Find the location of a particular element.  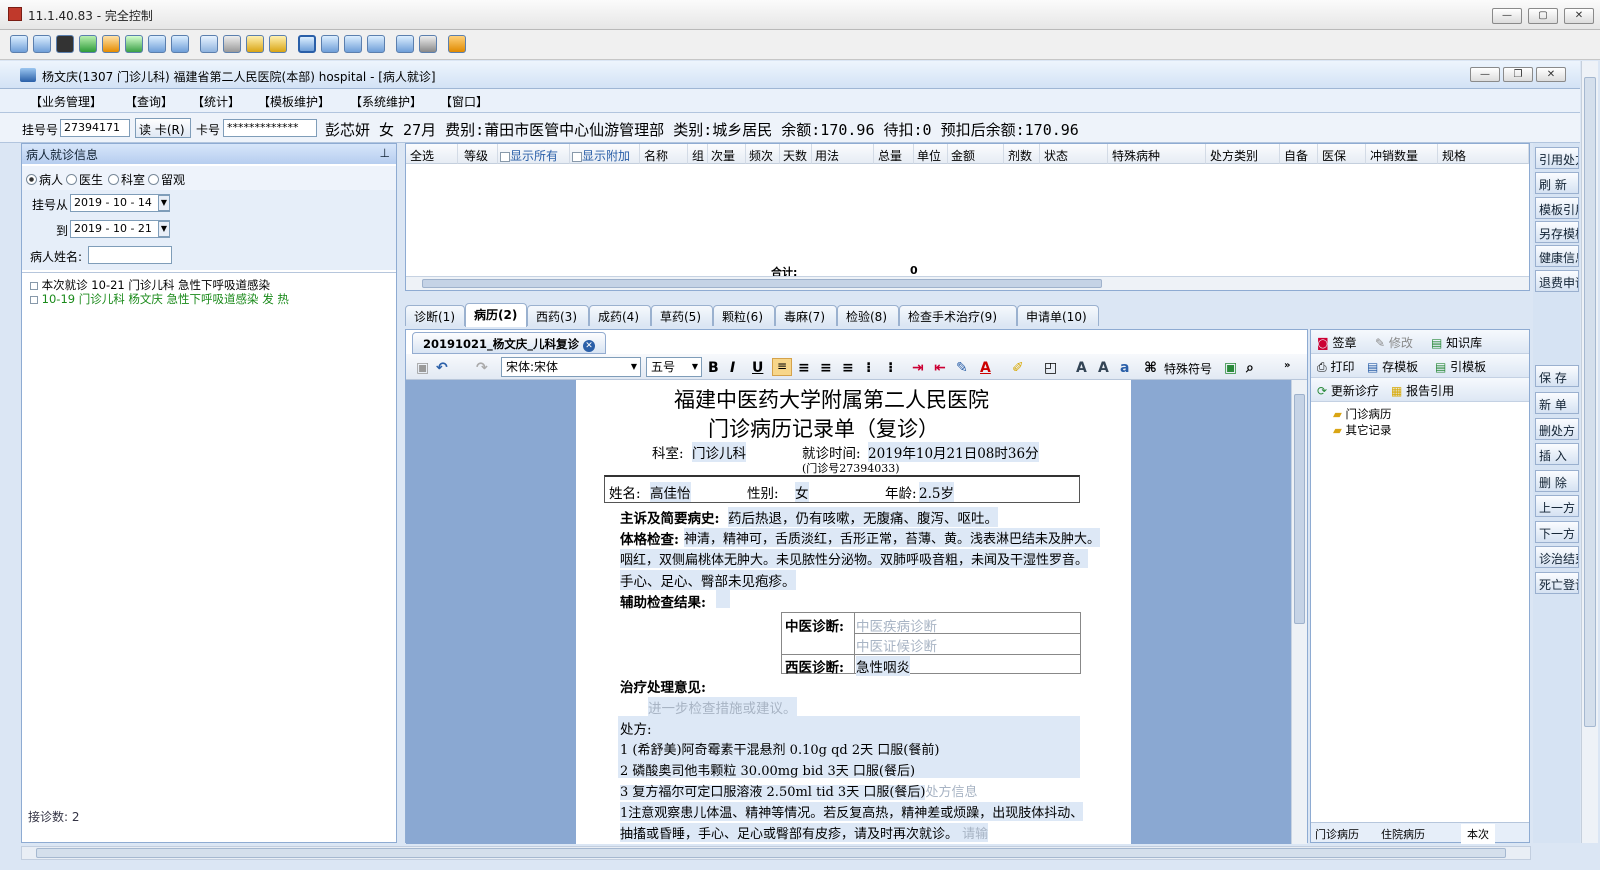

next-rx-button: 下一方 is located at coordinates (1557, 532).